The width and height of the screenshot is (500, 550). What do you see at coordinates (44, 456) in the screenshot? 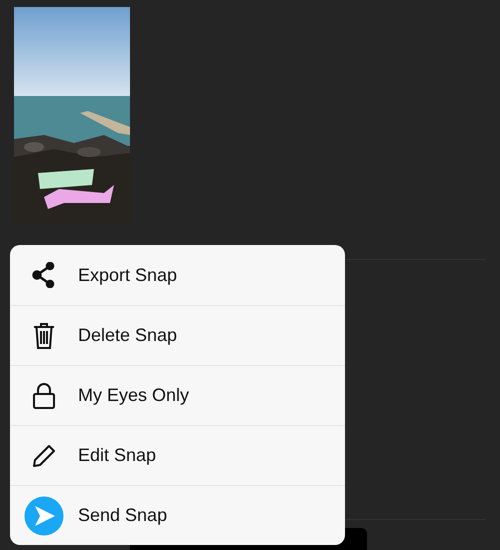
I see `pencil-icon` at bounding box center [44, 456].